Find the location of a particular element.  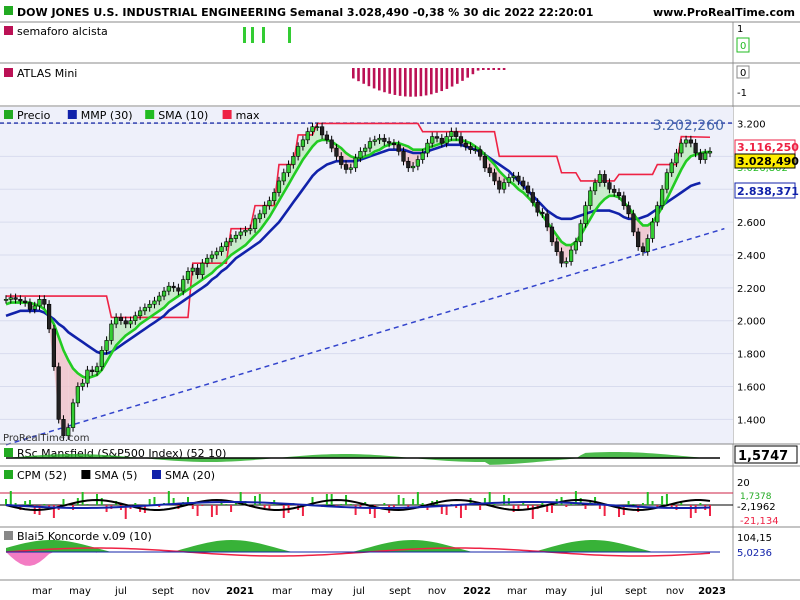

brand-label: www.ProRealTime.com is located at coordinates (724, 12).